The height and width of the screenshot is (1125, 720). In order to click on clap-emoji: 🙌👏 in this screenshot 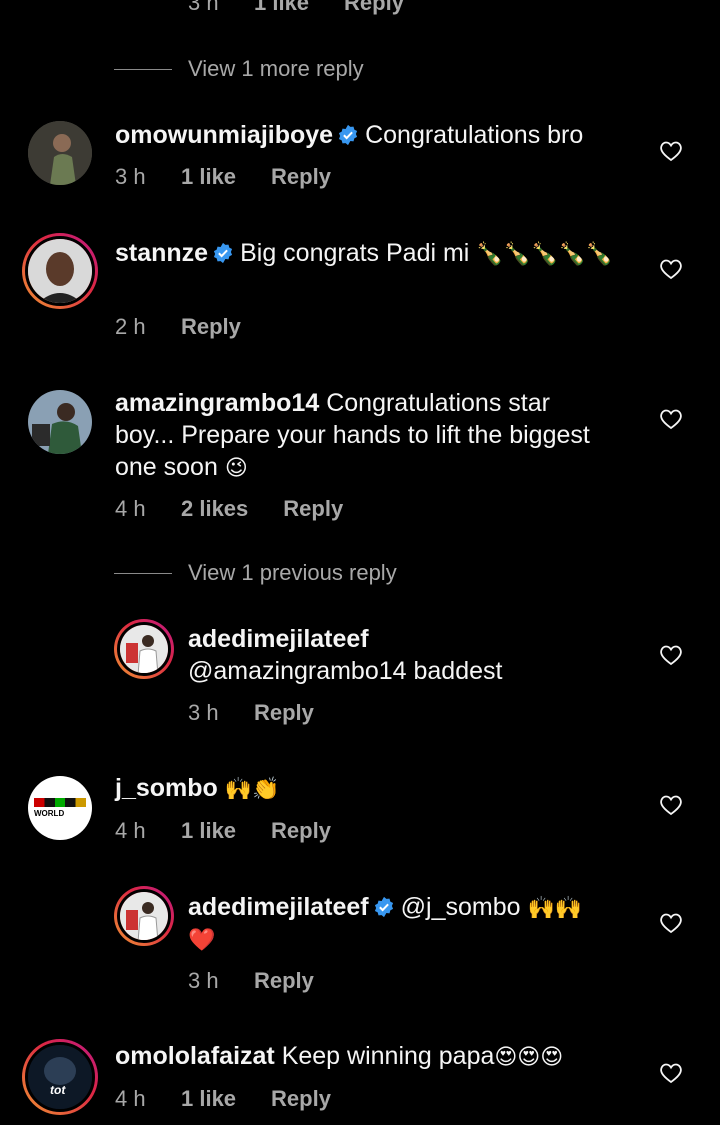, I will do `click(252, 789)`.